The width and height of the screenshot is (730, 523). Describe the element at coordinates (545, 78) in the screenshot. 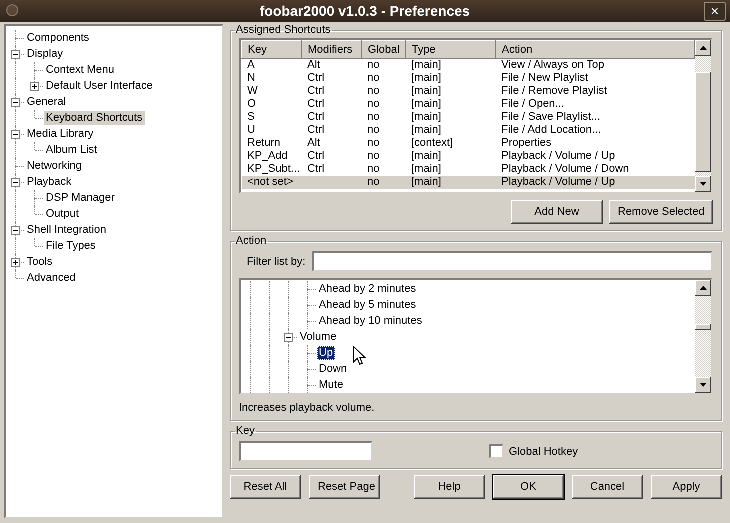

I see `table-cell: File / New Playlist` at that location.